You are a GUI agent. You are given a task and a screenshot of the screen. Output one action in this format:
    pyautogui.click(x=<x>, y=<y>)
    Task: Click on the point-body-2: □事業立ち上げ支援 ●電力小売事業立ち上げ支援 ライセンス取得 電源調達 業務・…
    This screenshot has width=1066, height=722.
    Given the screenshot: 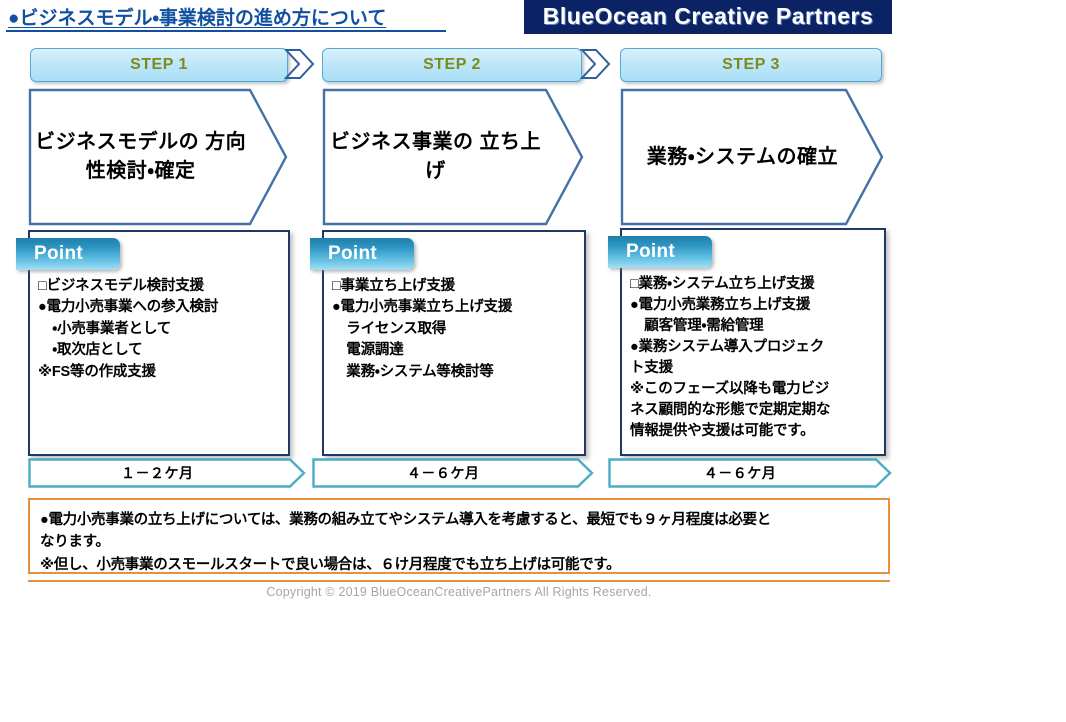 What is the action you would take?
    pyautogui.click(x=422, y=329)
    